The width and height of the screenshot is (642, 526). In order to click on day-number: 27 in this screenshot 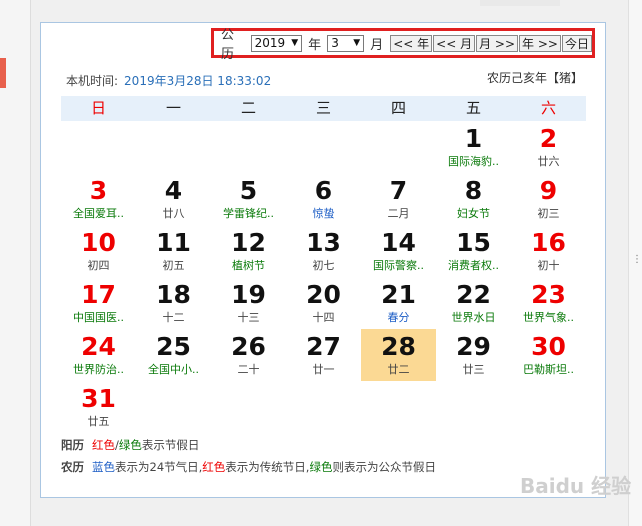, I will do `click(323, 346)`.